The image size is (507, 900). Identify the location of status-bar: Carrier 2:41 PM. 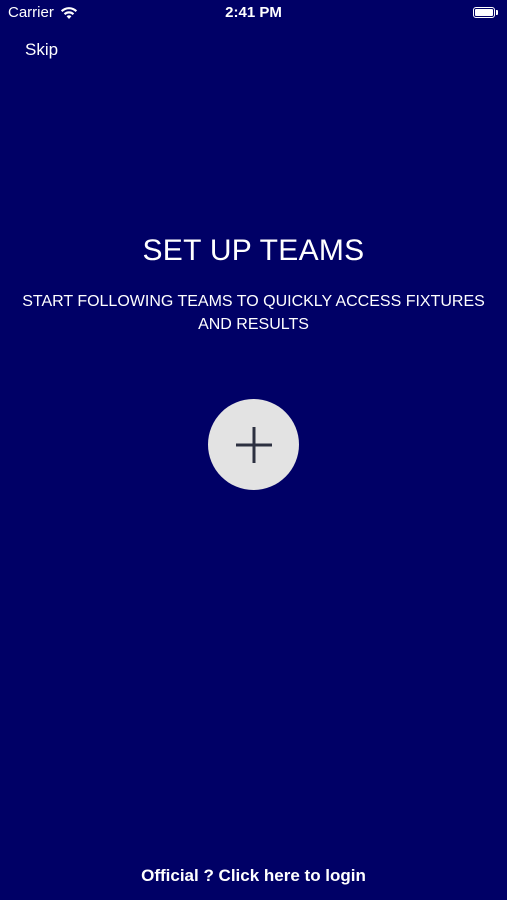
(253, 14).